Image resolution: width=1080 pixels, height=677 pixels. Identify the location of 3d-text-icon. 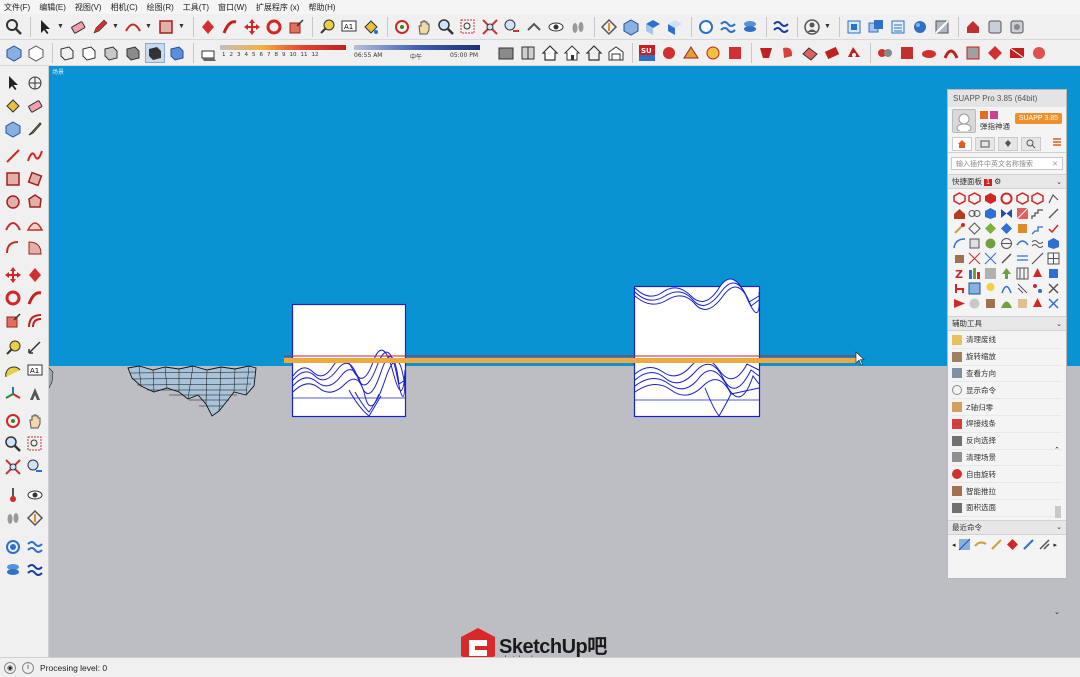
(35, 394).